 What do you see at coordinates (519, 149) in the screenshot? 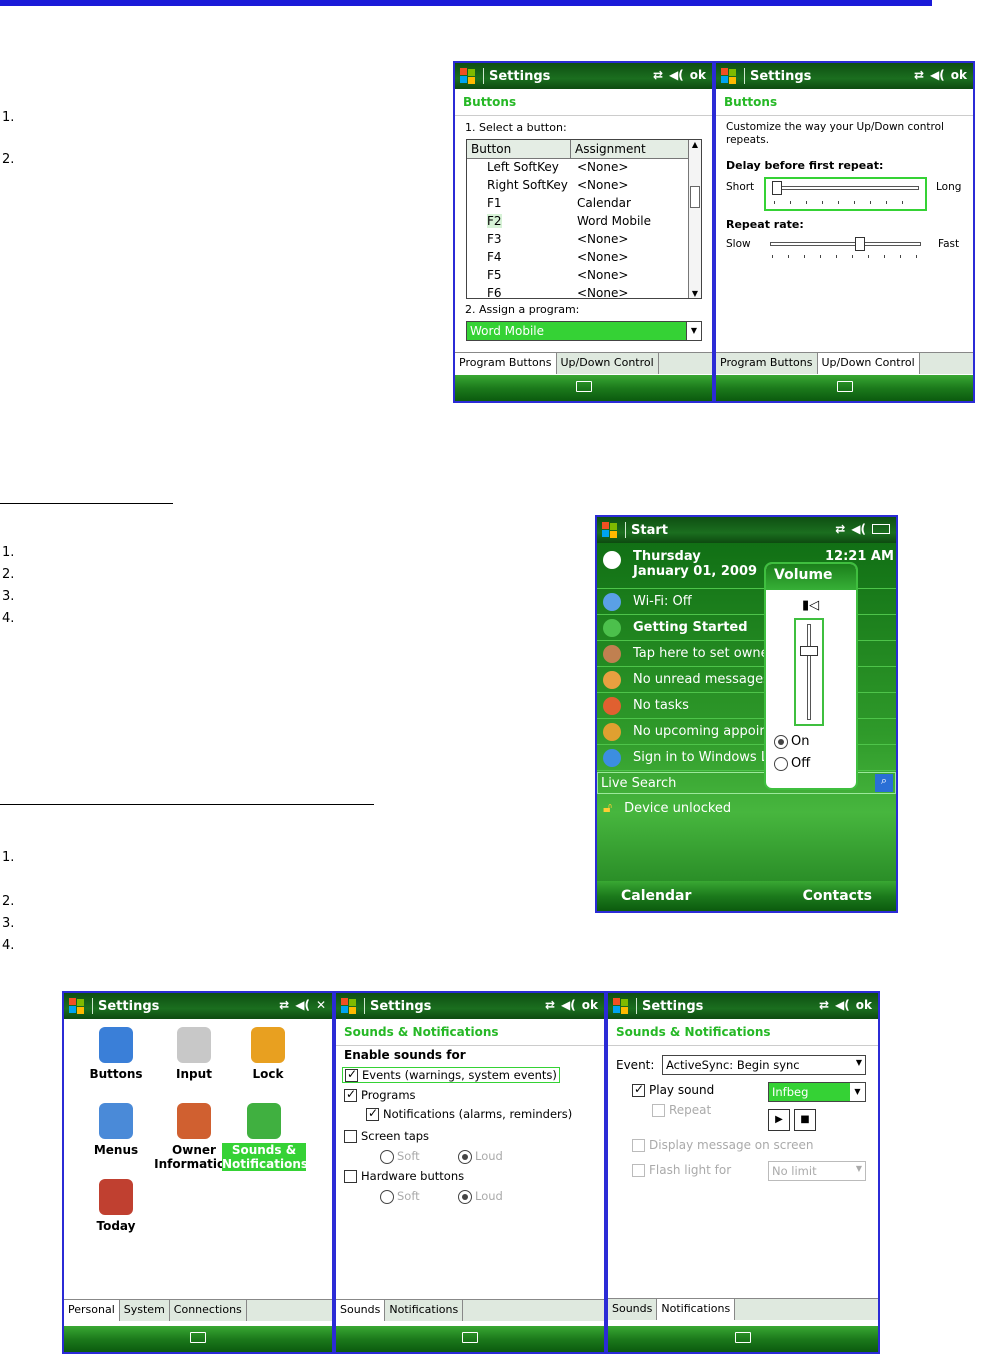
I see `column-header-button: Button` at bounding box center [519, 149].